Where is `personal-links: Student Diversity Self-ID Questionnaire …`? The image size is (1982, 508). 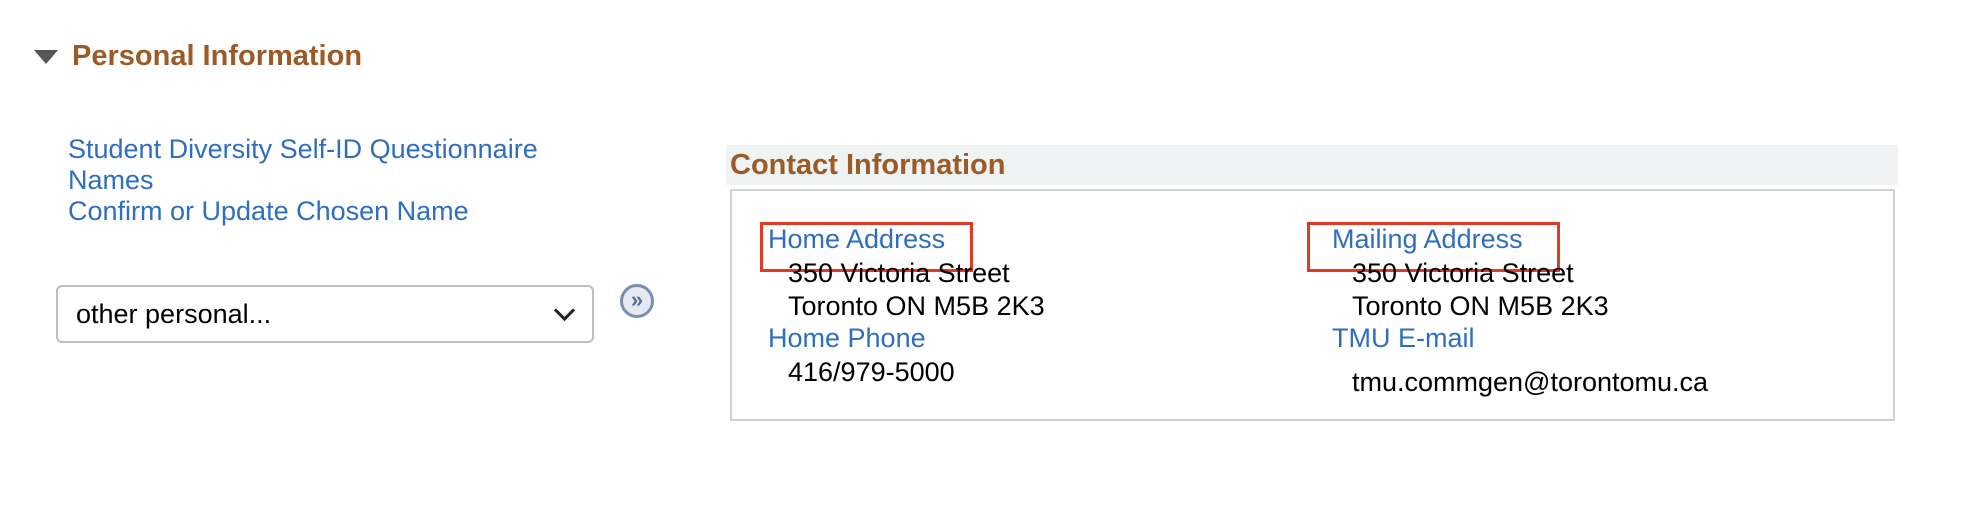
personal-links: Student Diversity Self-ID Questionnaire … is located at coordinates (303, 180).